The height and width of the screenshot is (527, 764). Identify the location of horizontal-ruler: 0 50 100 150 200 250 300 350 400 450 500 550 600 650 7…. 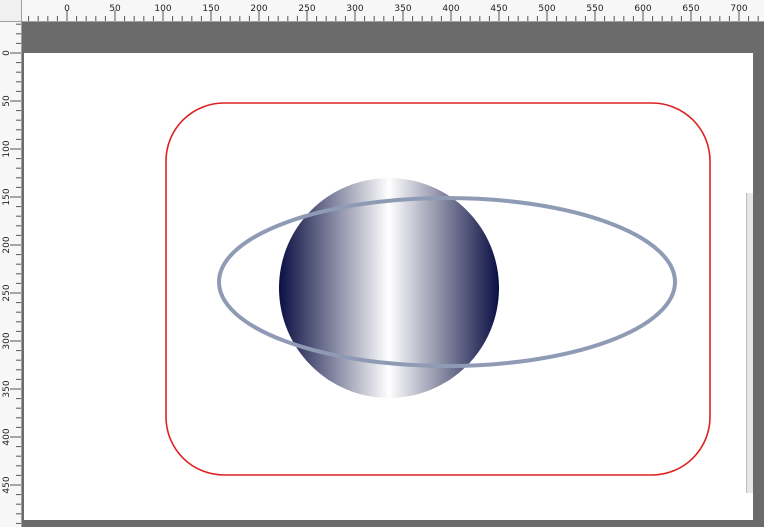
(393, 11).